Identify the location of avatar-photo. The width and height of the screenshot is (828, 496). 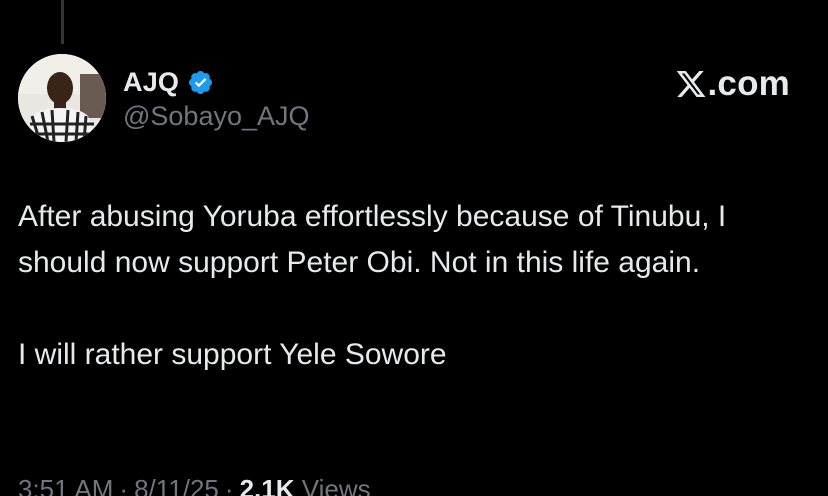
(62, 98).